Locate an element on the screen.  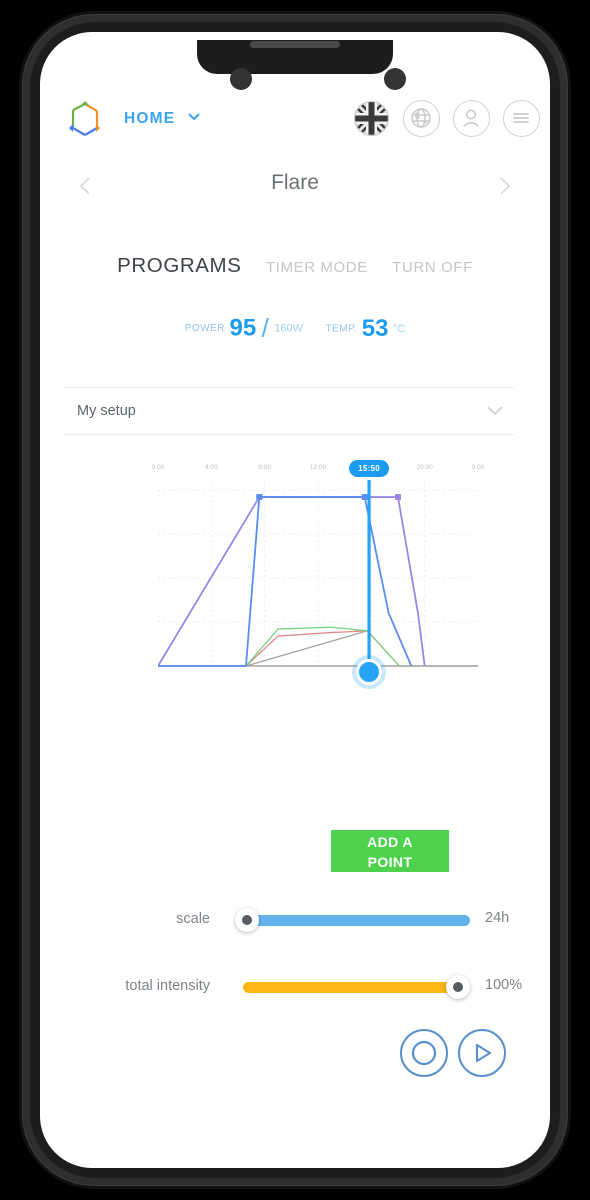
scale-slider-label: scale is located at coordinates (193, 919).